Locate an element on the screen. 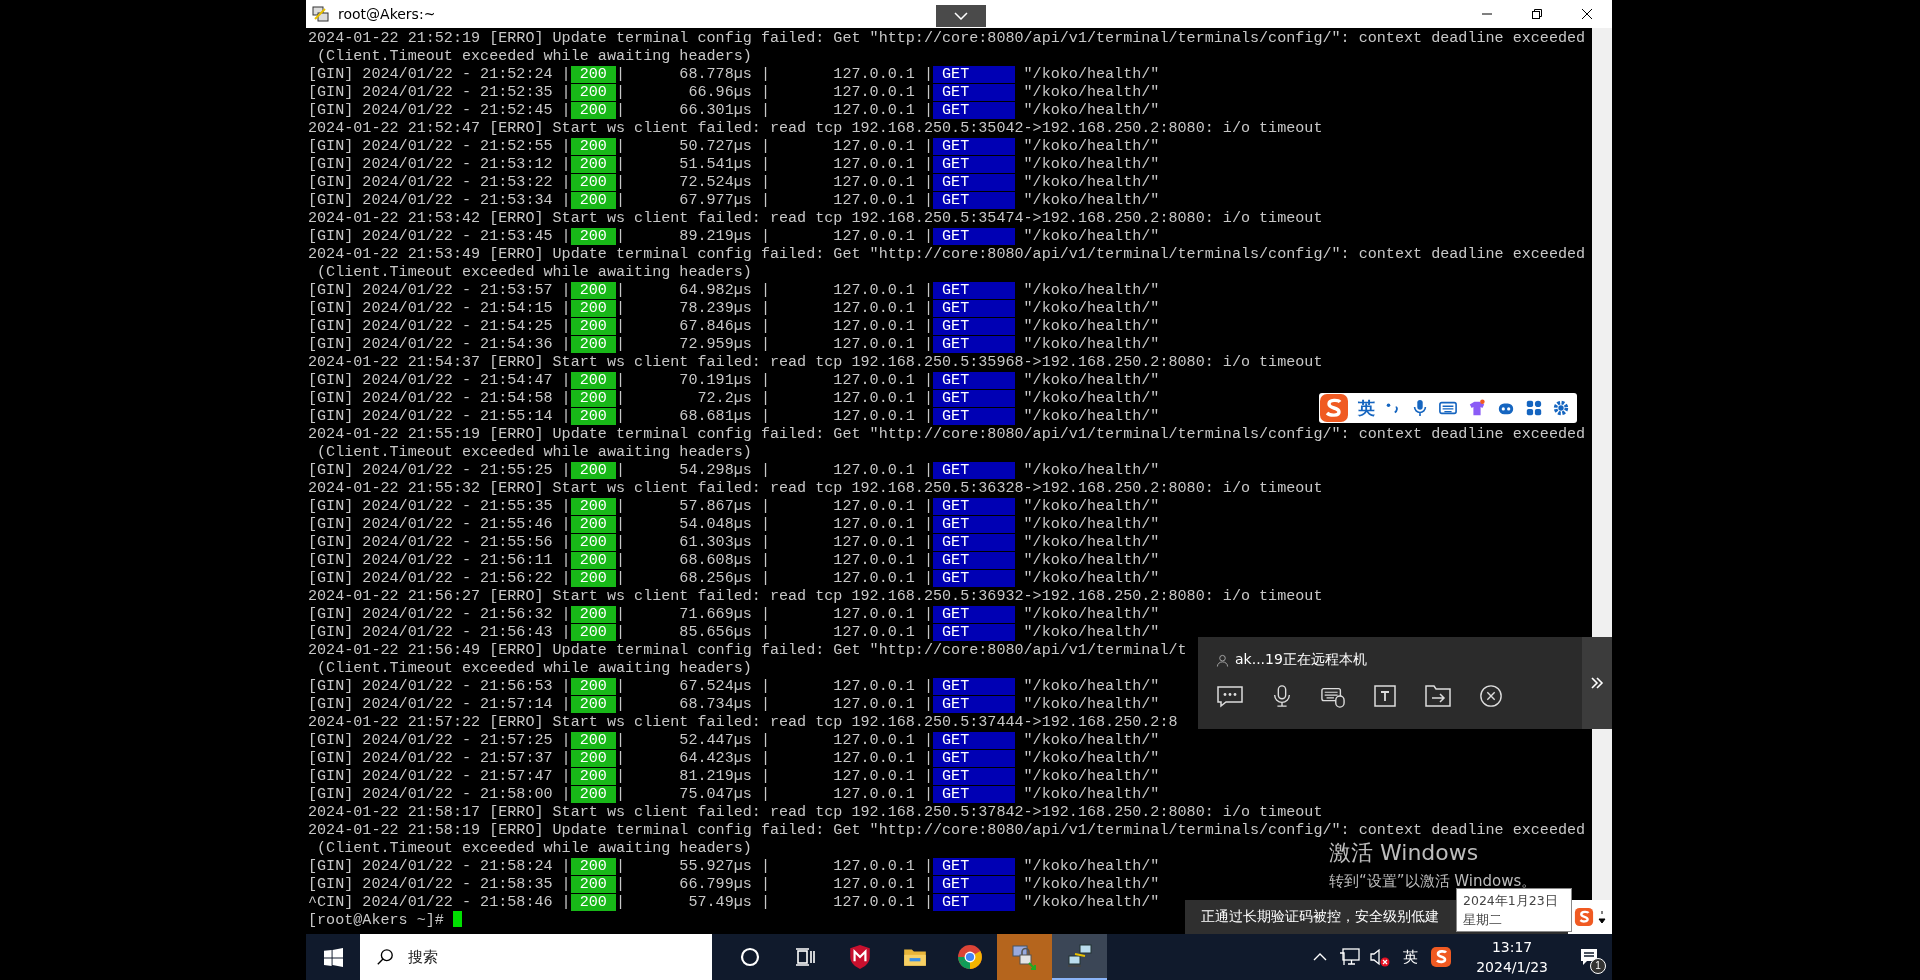 The height and width of the screenshot is (980, 1920). text-box-icon is located at coordinates (1385, 696).